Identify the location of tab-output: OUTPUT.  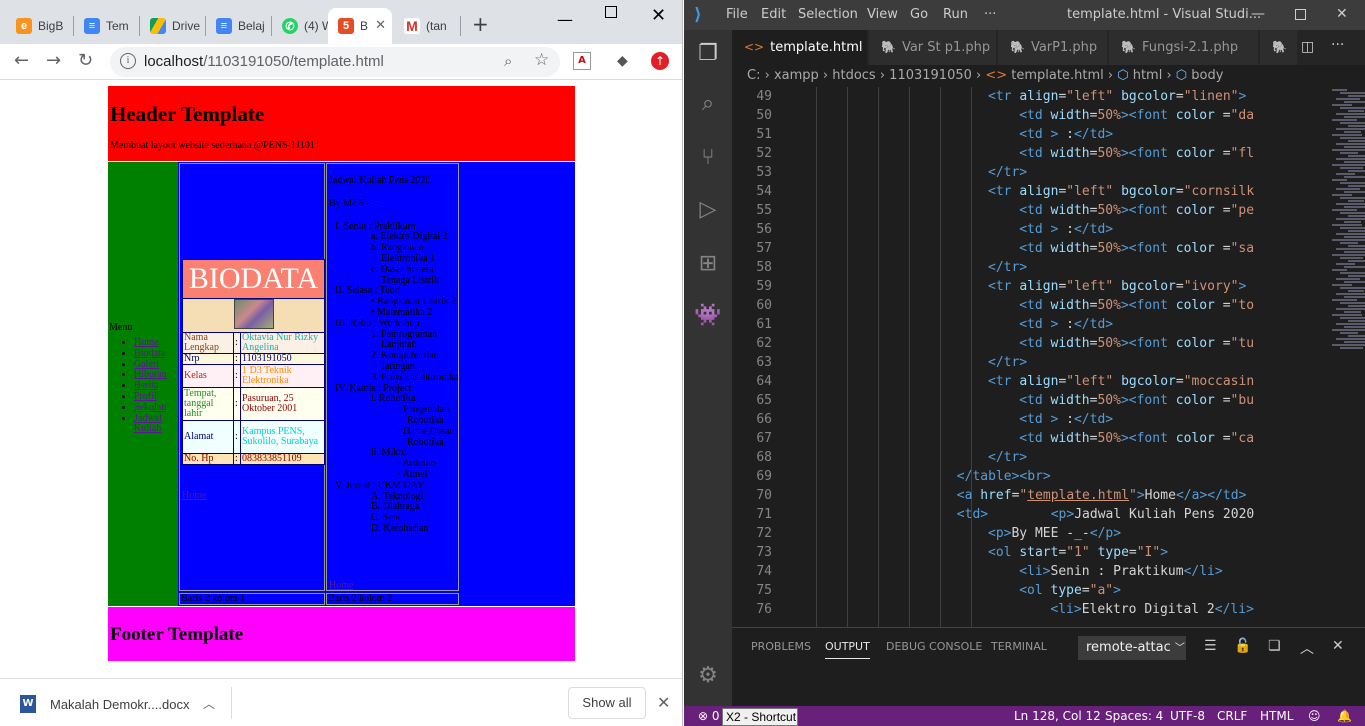
(847, 649).